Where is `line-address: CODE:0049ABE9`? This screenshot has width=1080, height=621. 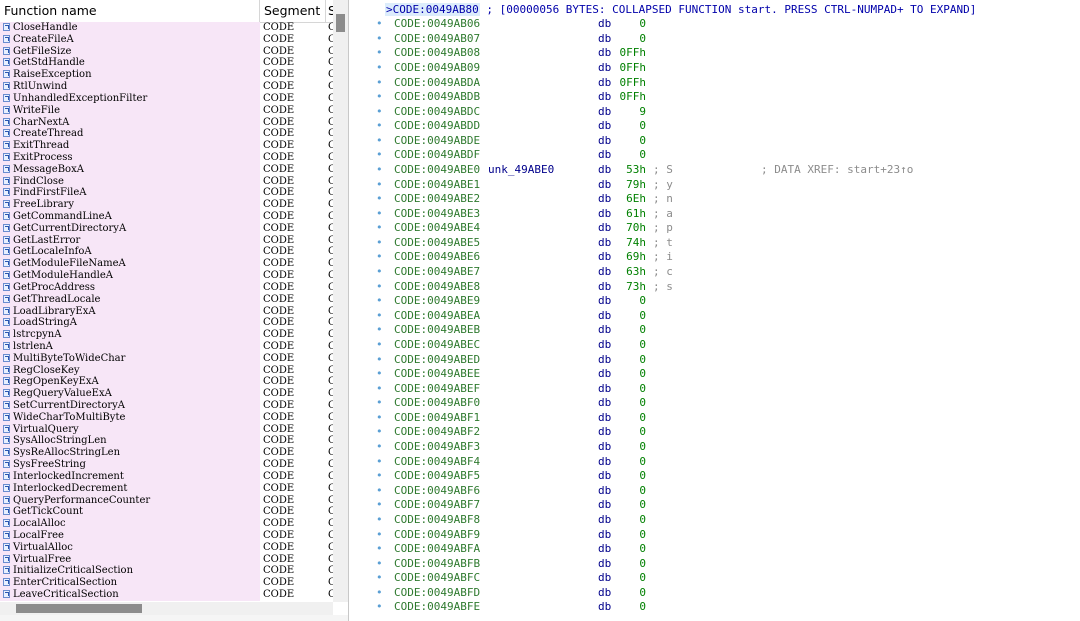 line-address: CODE:0049ABE9 is located at coordinates (437, 301).